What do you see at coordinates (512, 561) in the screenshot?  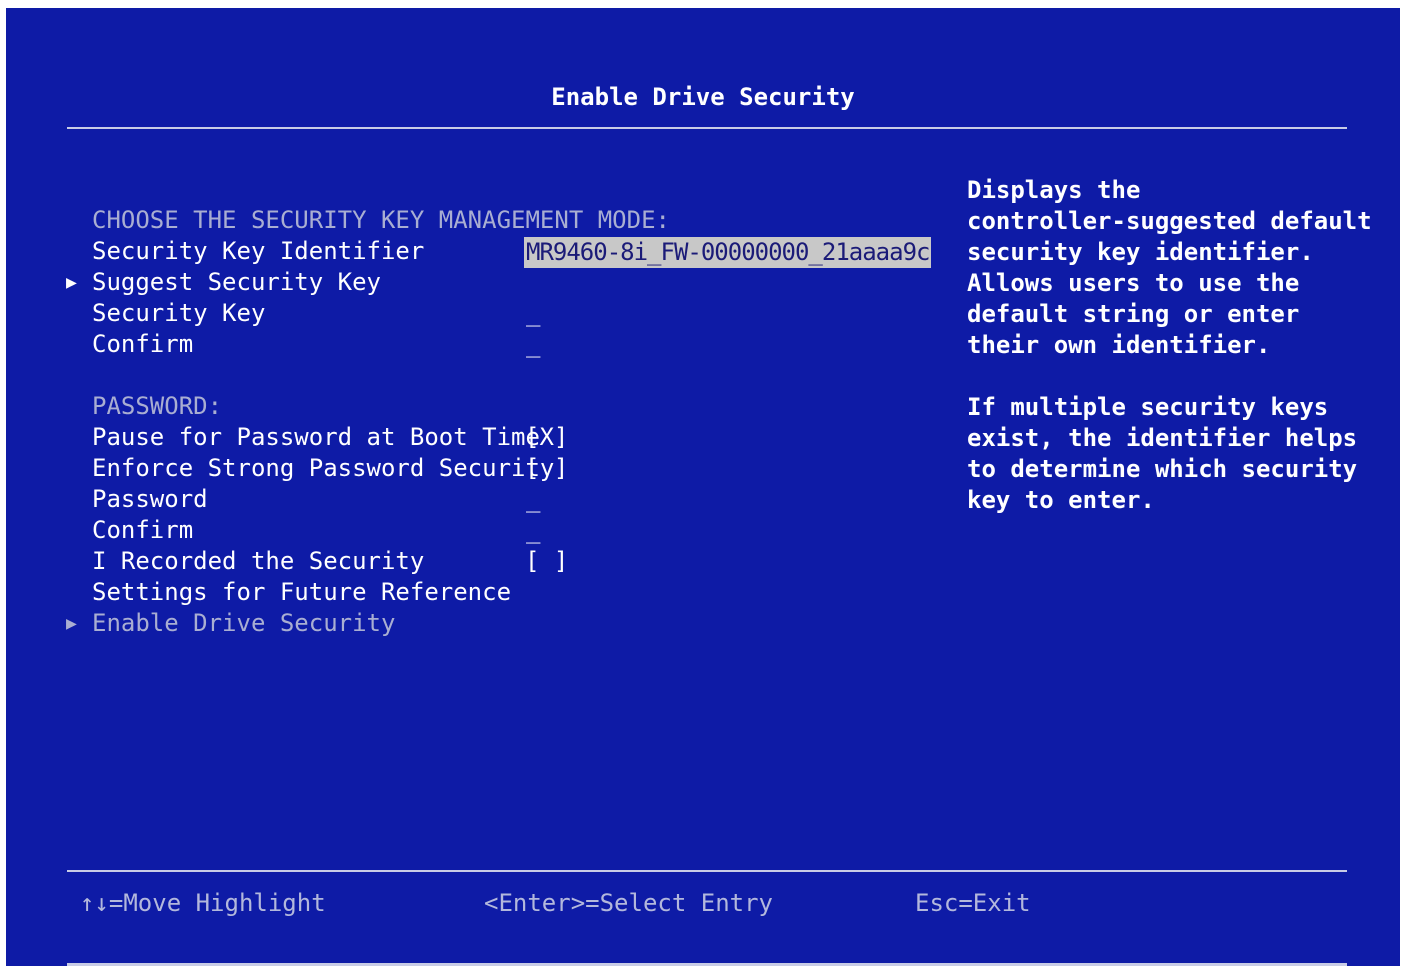 I see `recorded-settings-row: I Recorded the Security [ ]` at bounding box center [512, 561].